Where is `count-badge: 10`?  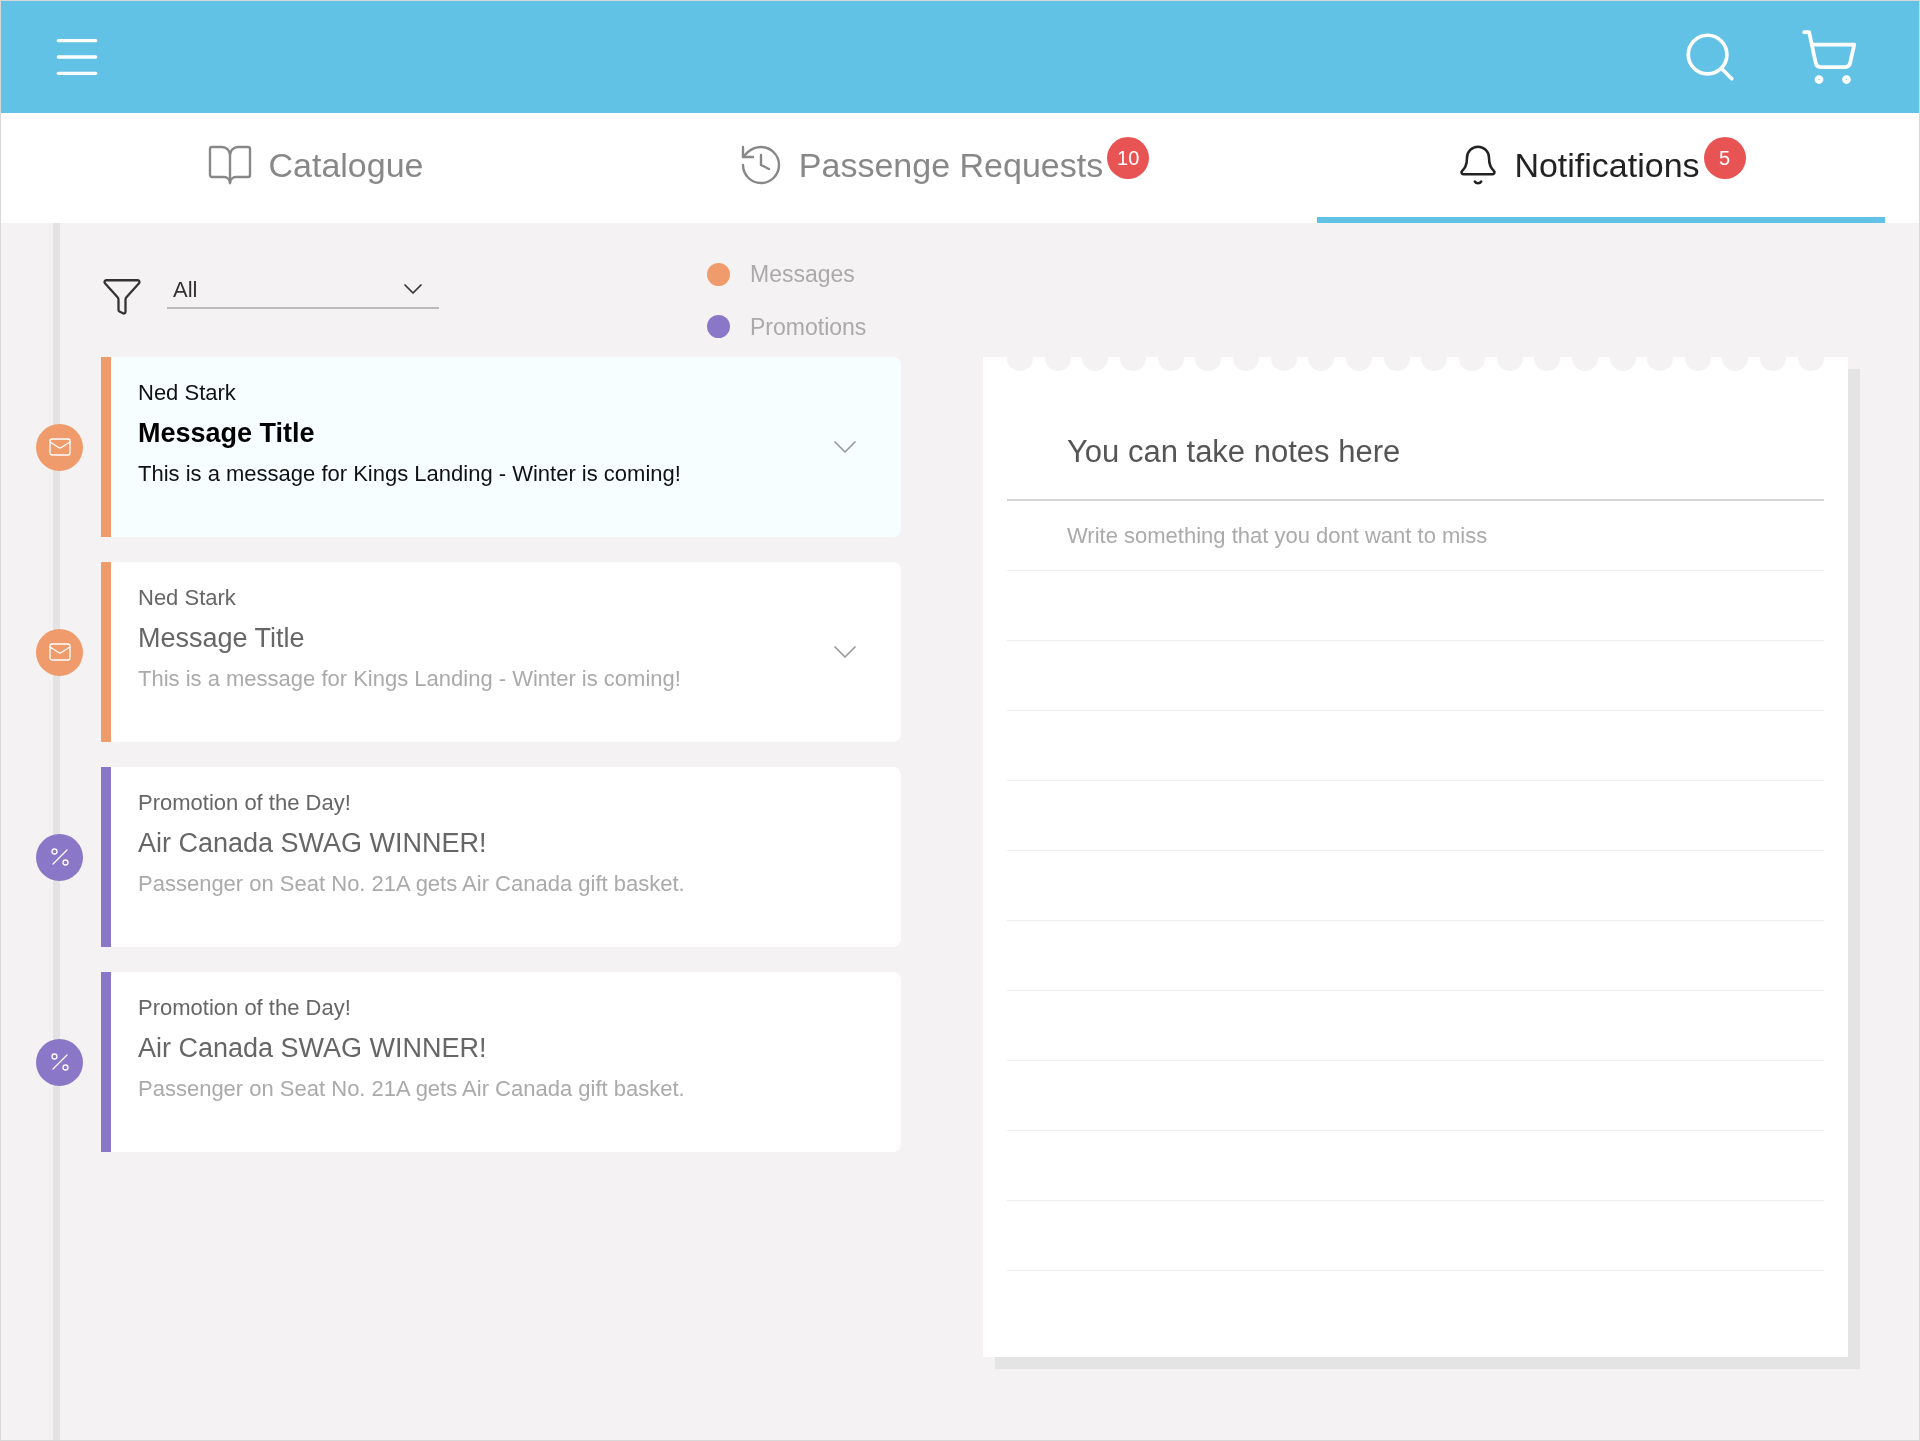 count-badge: 10 is located at coordinates (1128, 158).